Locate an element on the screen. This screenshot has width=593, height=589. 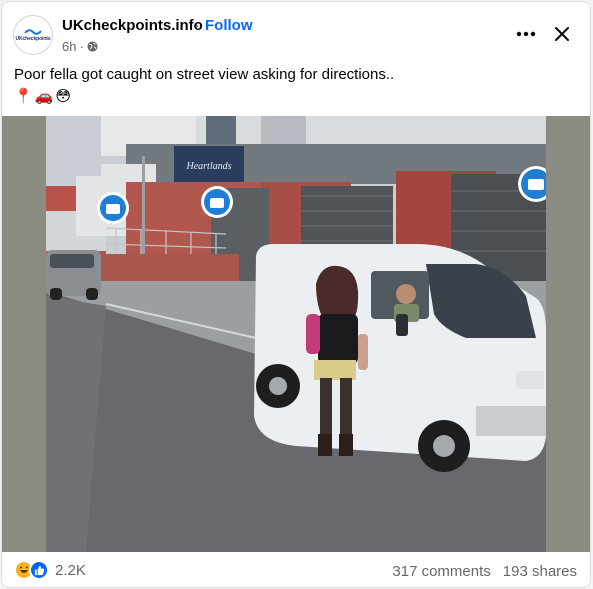
reaction-summary: 2.2K is located at coordinates (50, 570).